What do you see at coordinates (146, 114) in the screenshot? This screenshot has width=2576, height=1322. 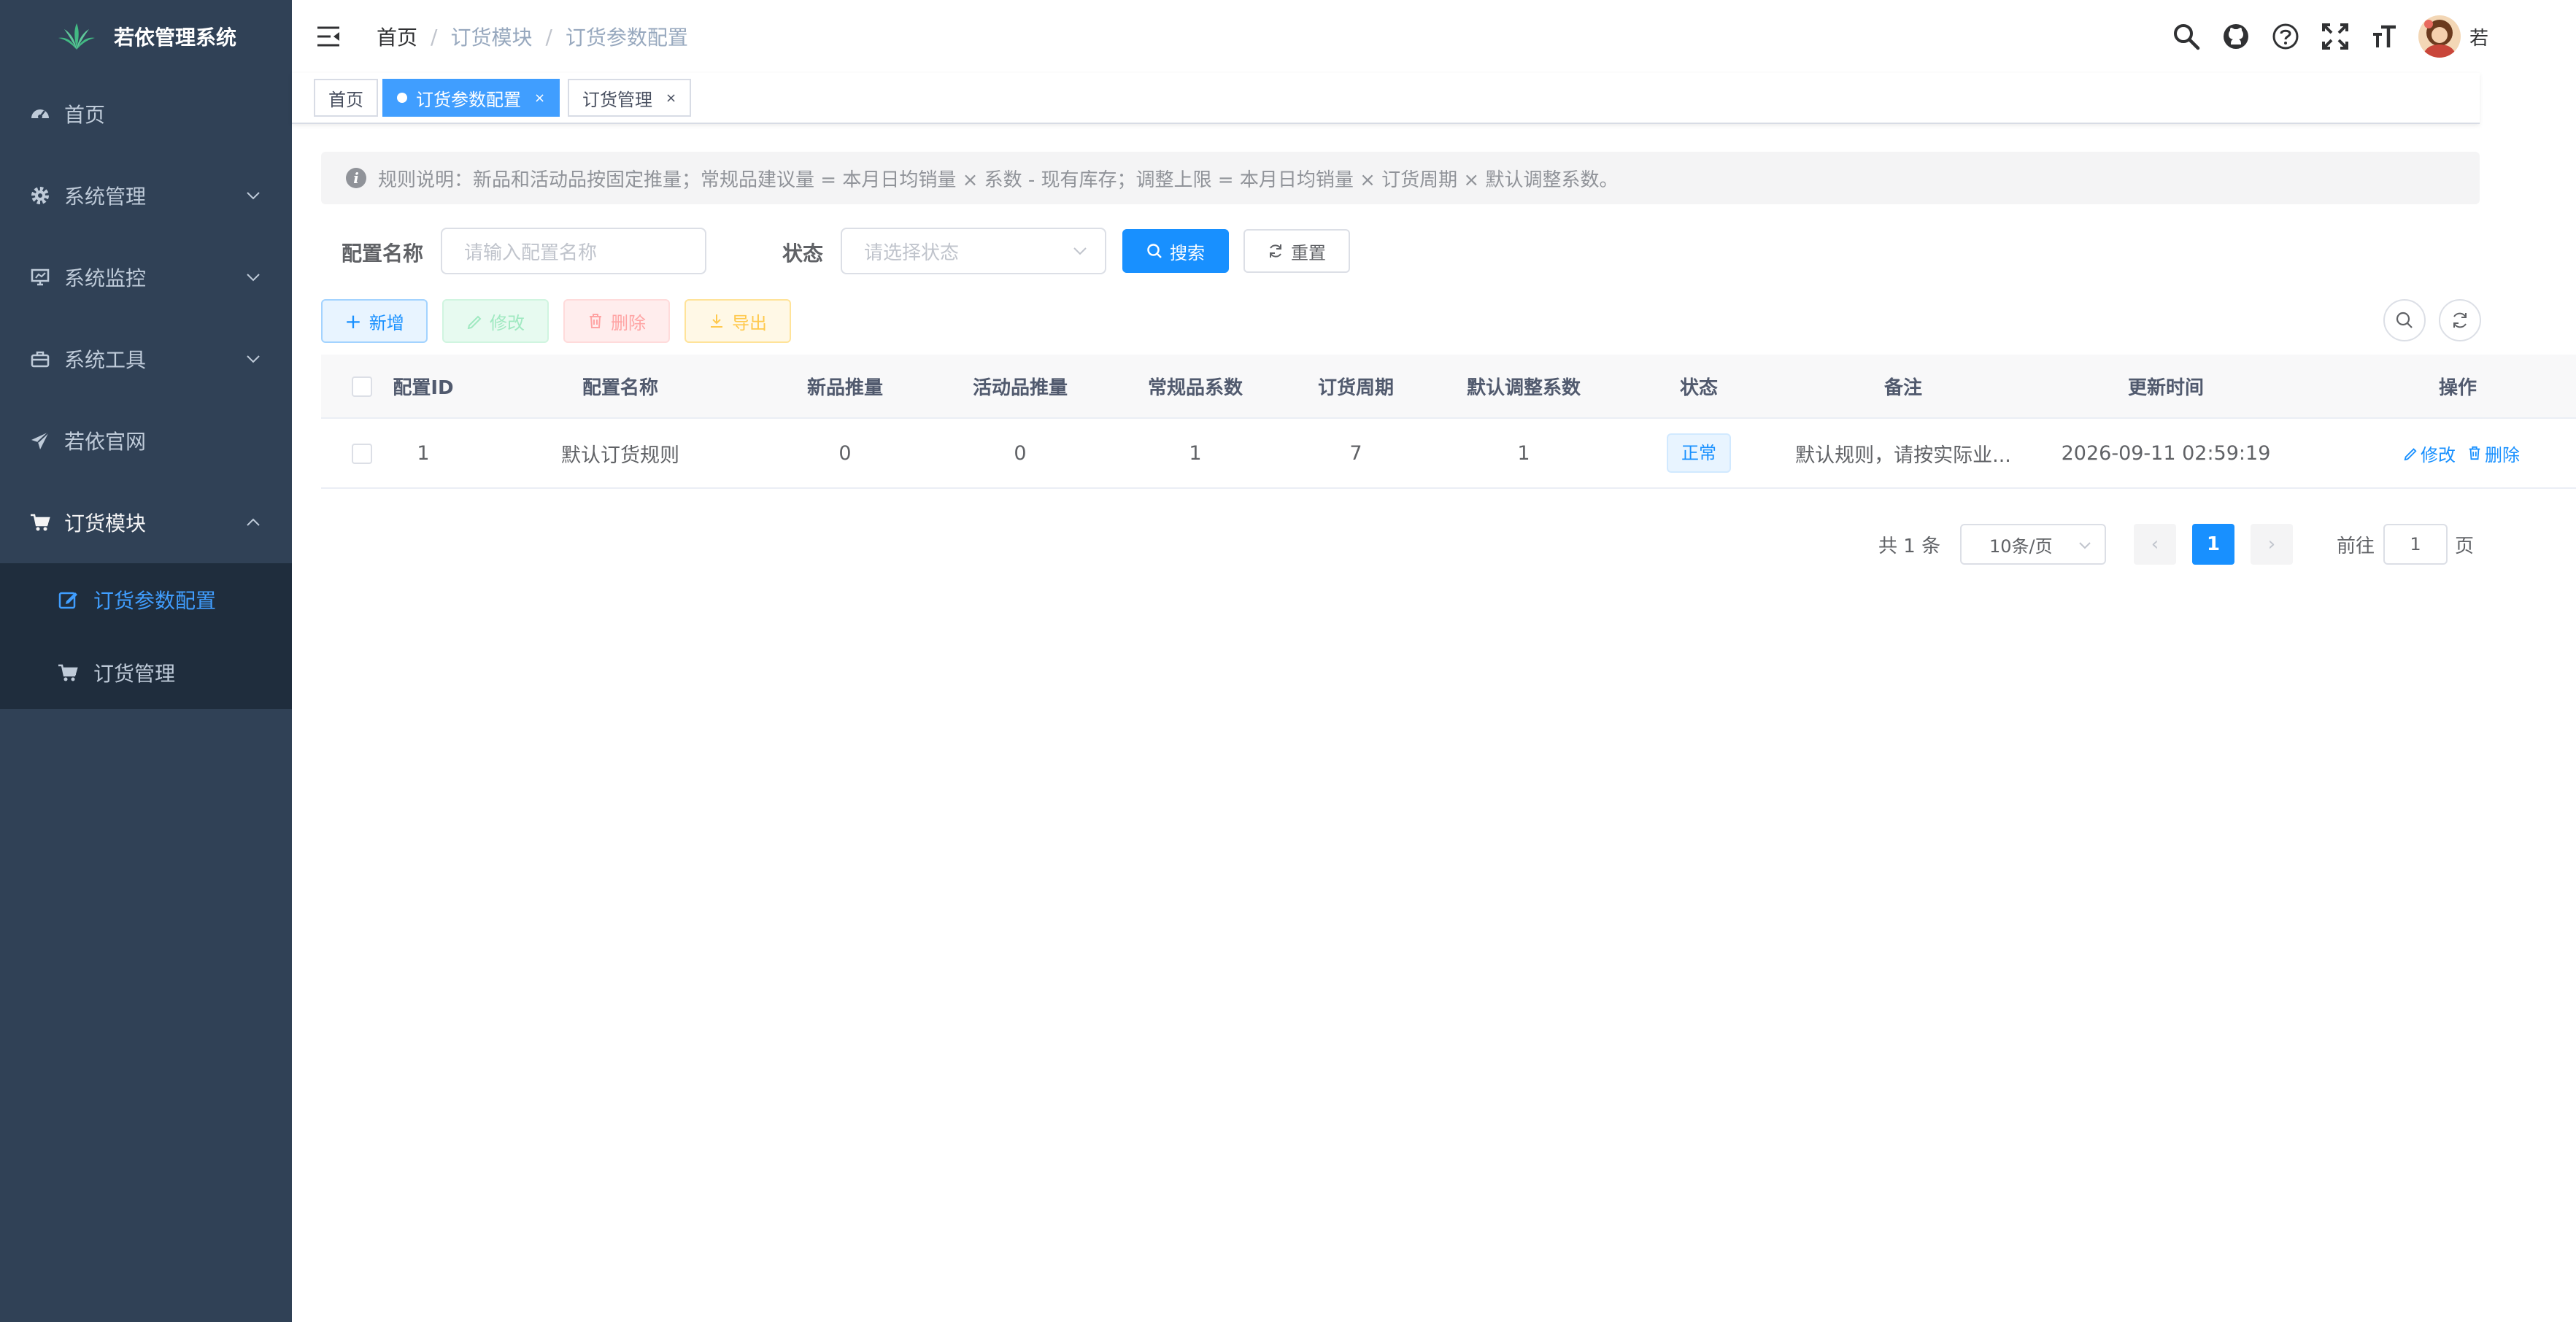 I see `sidebar-item-home: 首页` at bounding box center [146, 114].